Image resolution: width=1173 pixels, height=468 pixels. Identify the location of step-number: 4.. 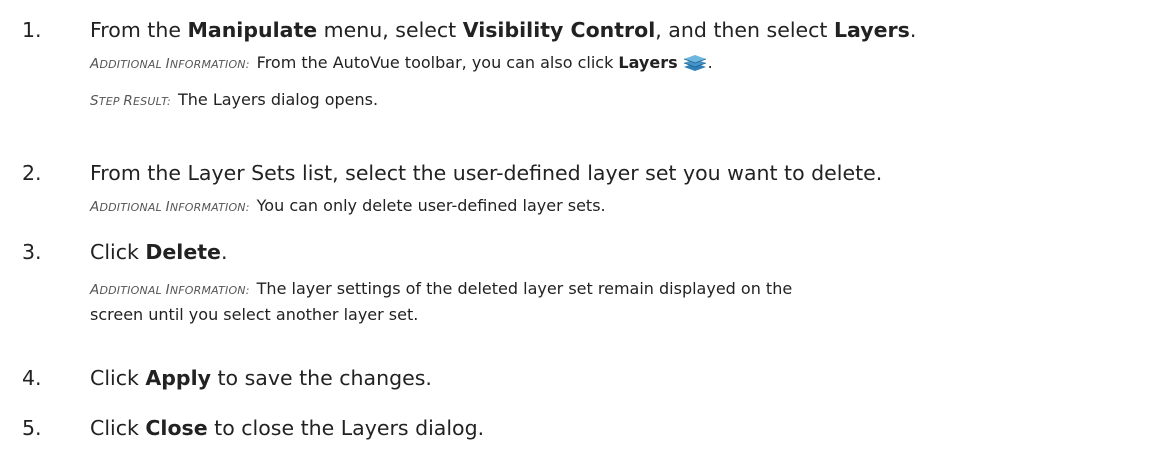
(32, 378).